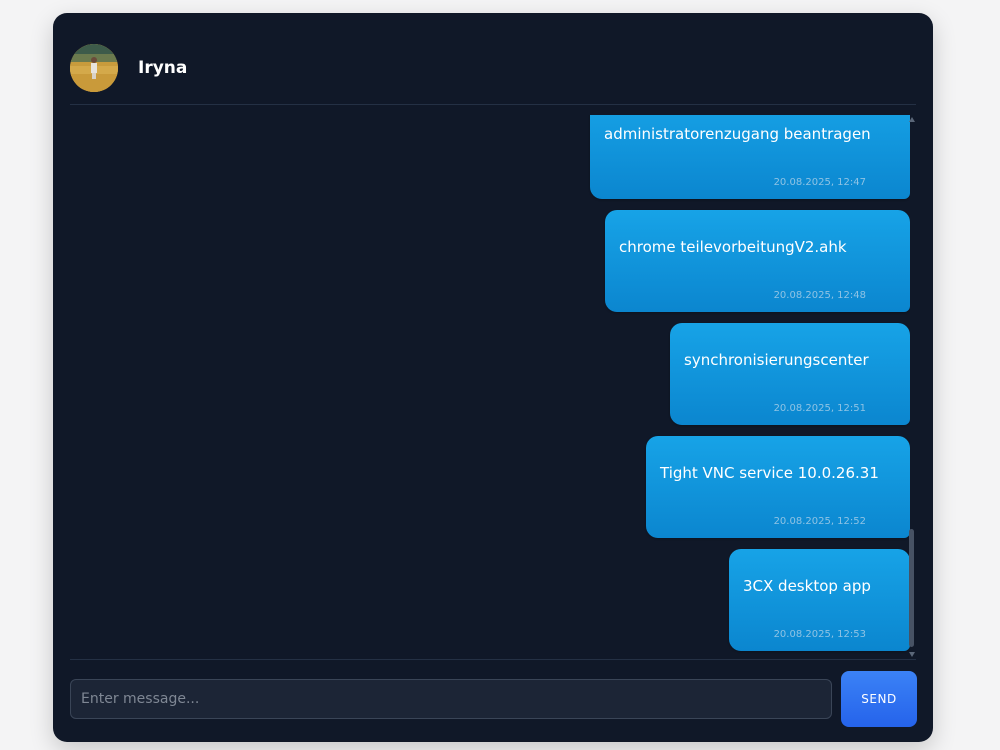 This screenshot has height=750, width=1000. I want to click on contact-name: Iryna, so click(163, 68).